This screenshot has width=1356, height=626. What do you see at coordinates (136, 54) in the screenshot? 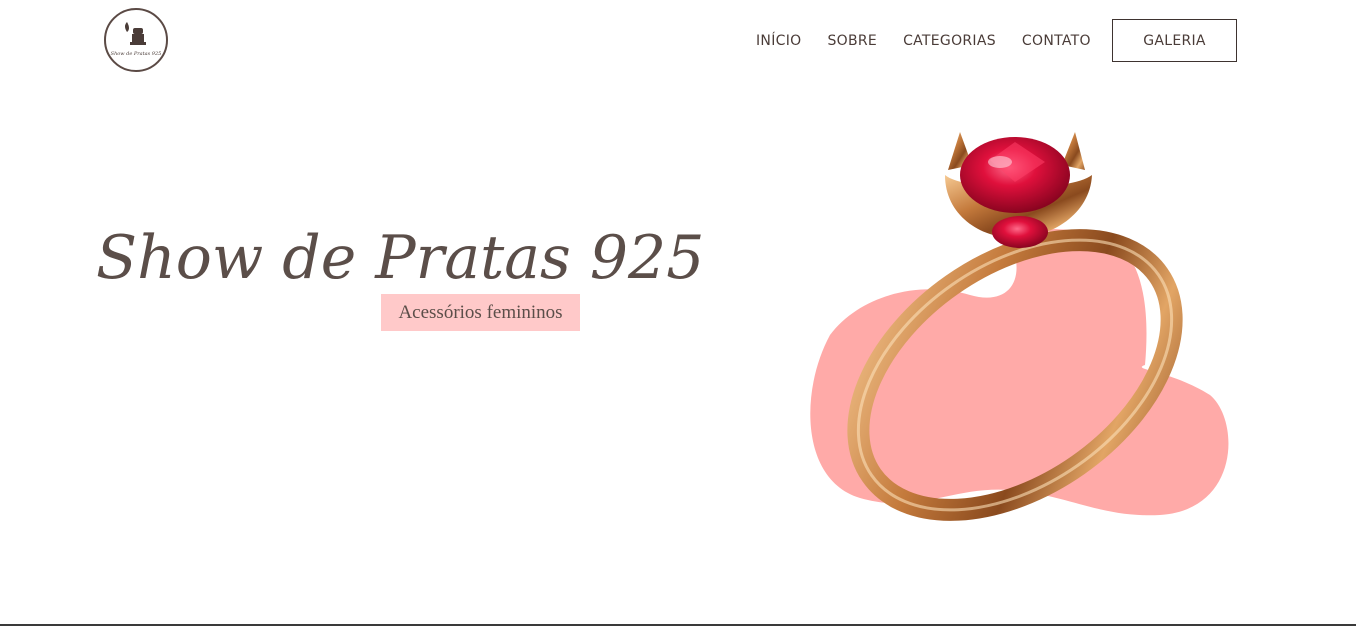
I see `svg-text: Show de Pratas 925` at bounding box center [136, 54].